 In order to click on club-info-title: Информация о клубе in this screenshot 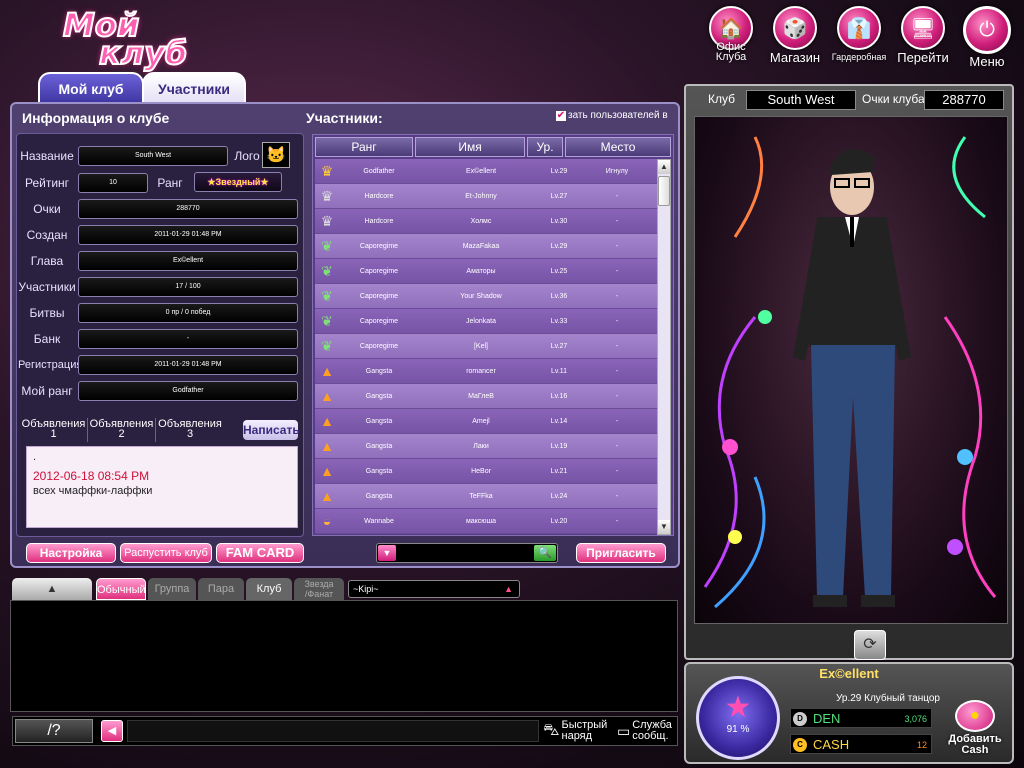, I will do `click(96, 118)`.